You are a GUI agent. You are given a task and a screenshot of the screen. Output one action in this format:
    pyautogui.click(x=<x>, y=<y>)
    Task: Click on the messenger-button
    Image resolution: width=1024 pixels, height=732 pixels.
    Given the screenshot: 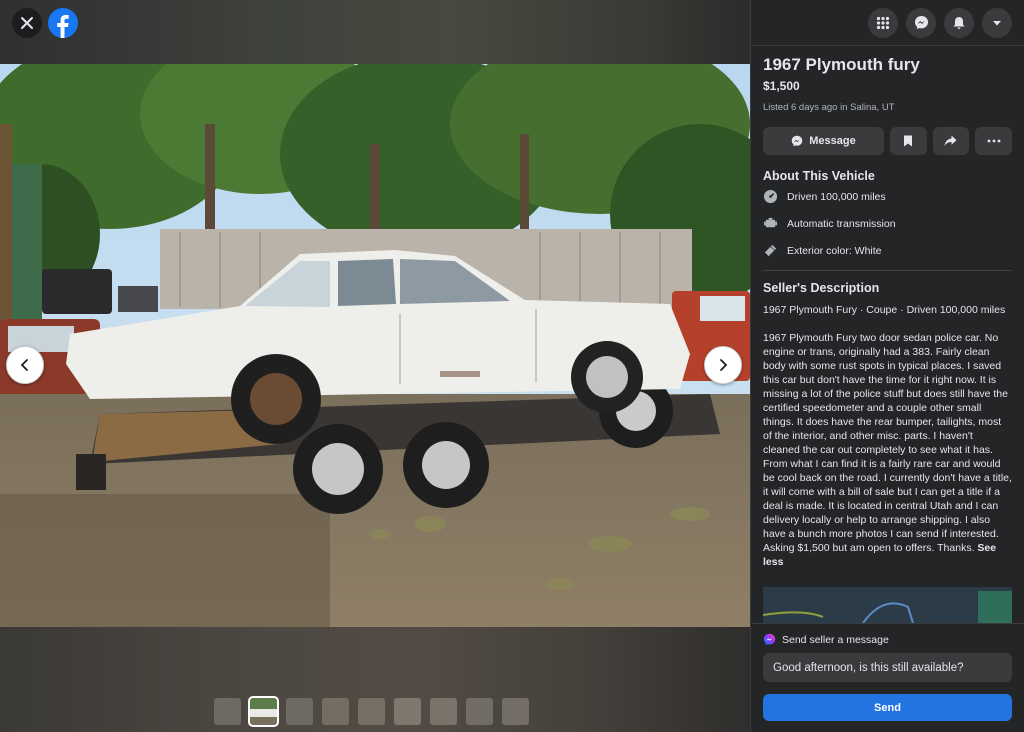 What is the action you would take?
    pyautogui.click(x=921, y=22)
    